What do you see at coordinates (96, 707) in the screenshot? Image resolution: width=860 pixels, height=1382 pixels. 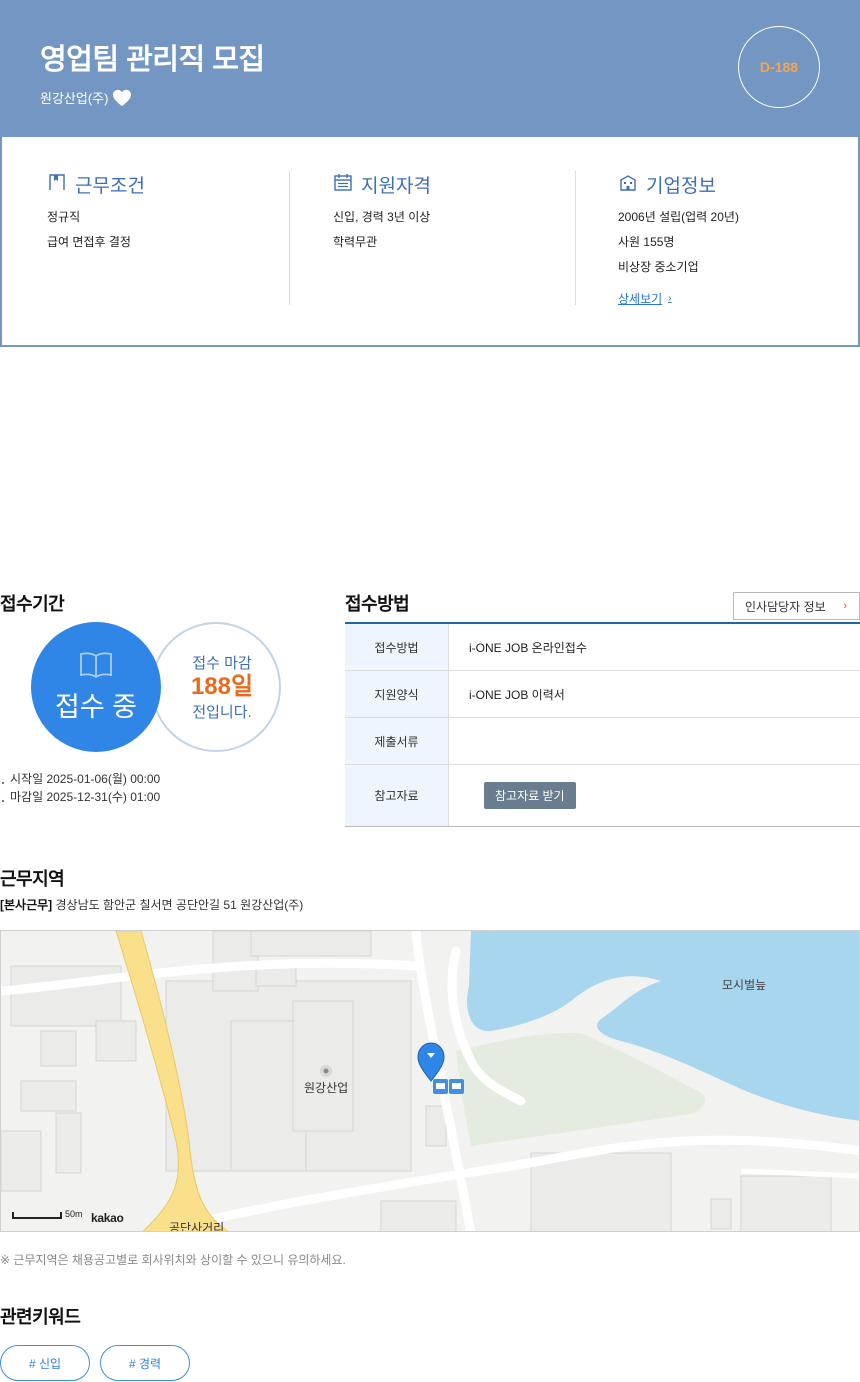 I see `status-text: 접수 중` at bounding box center [96, 707].